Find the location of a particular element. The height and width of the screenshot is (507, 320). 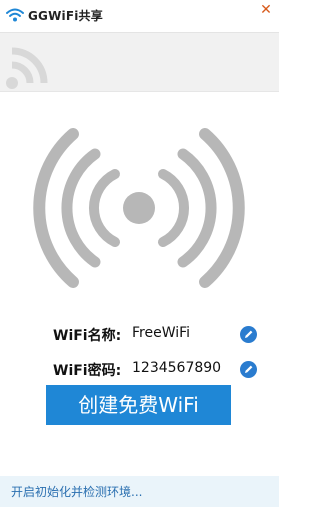

edit-password-button is located at coordinates (248, 369).